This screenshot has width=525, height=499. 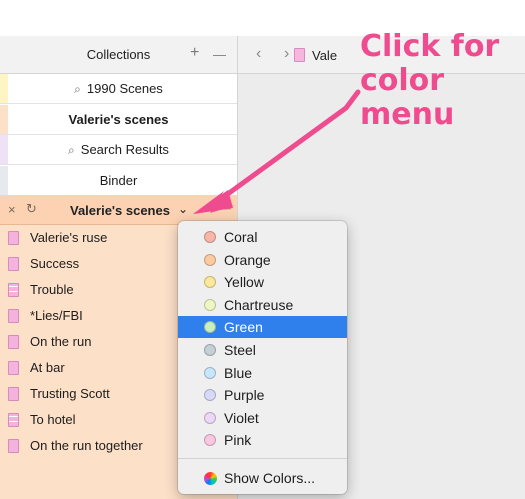 I want to click on collections-title: Collections, so click(x=118, y=54).